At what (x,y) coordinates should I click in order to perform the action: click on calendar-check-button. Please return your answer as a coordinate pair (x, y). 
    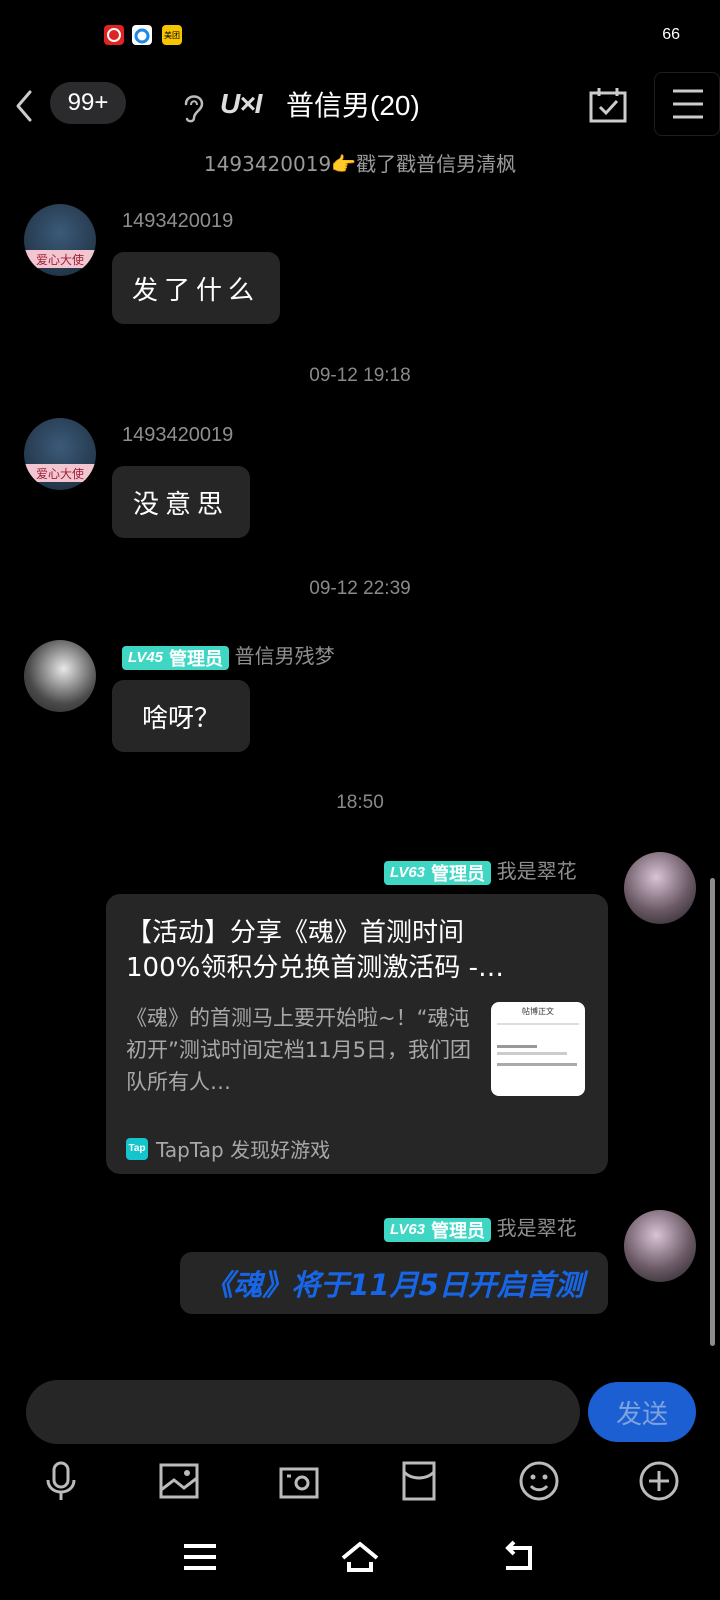
    Looking at the image, I should click on (608, 106).